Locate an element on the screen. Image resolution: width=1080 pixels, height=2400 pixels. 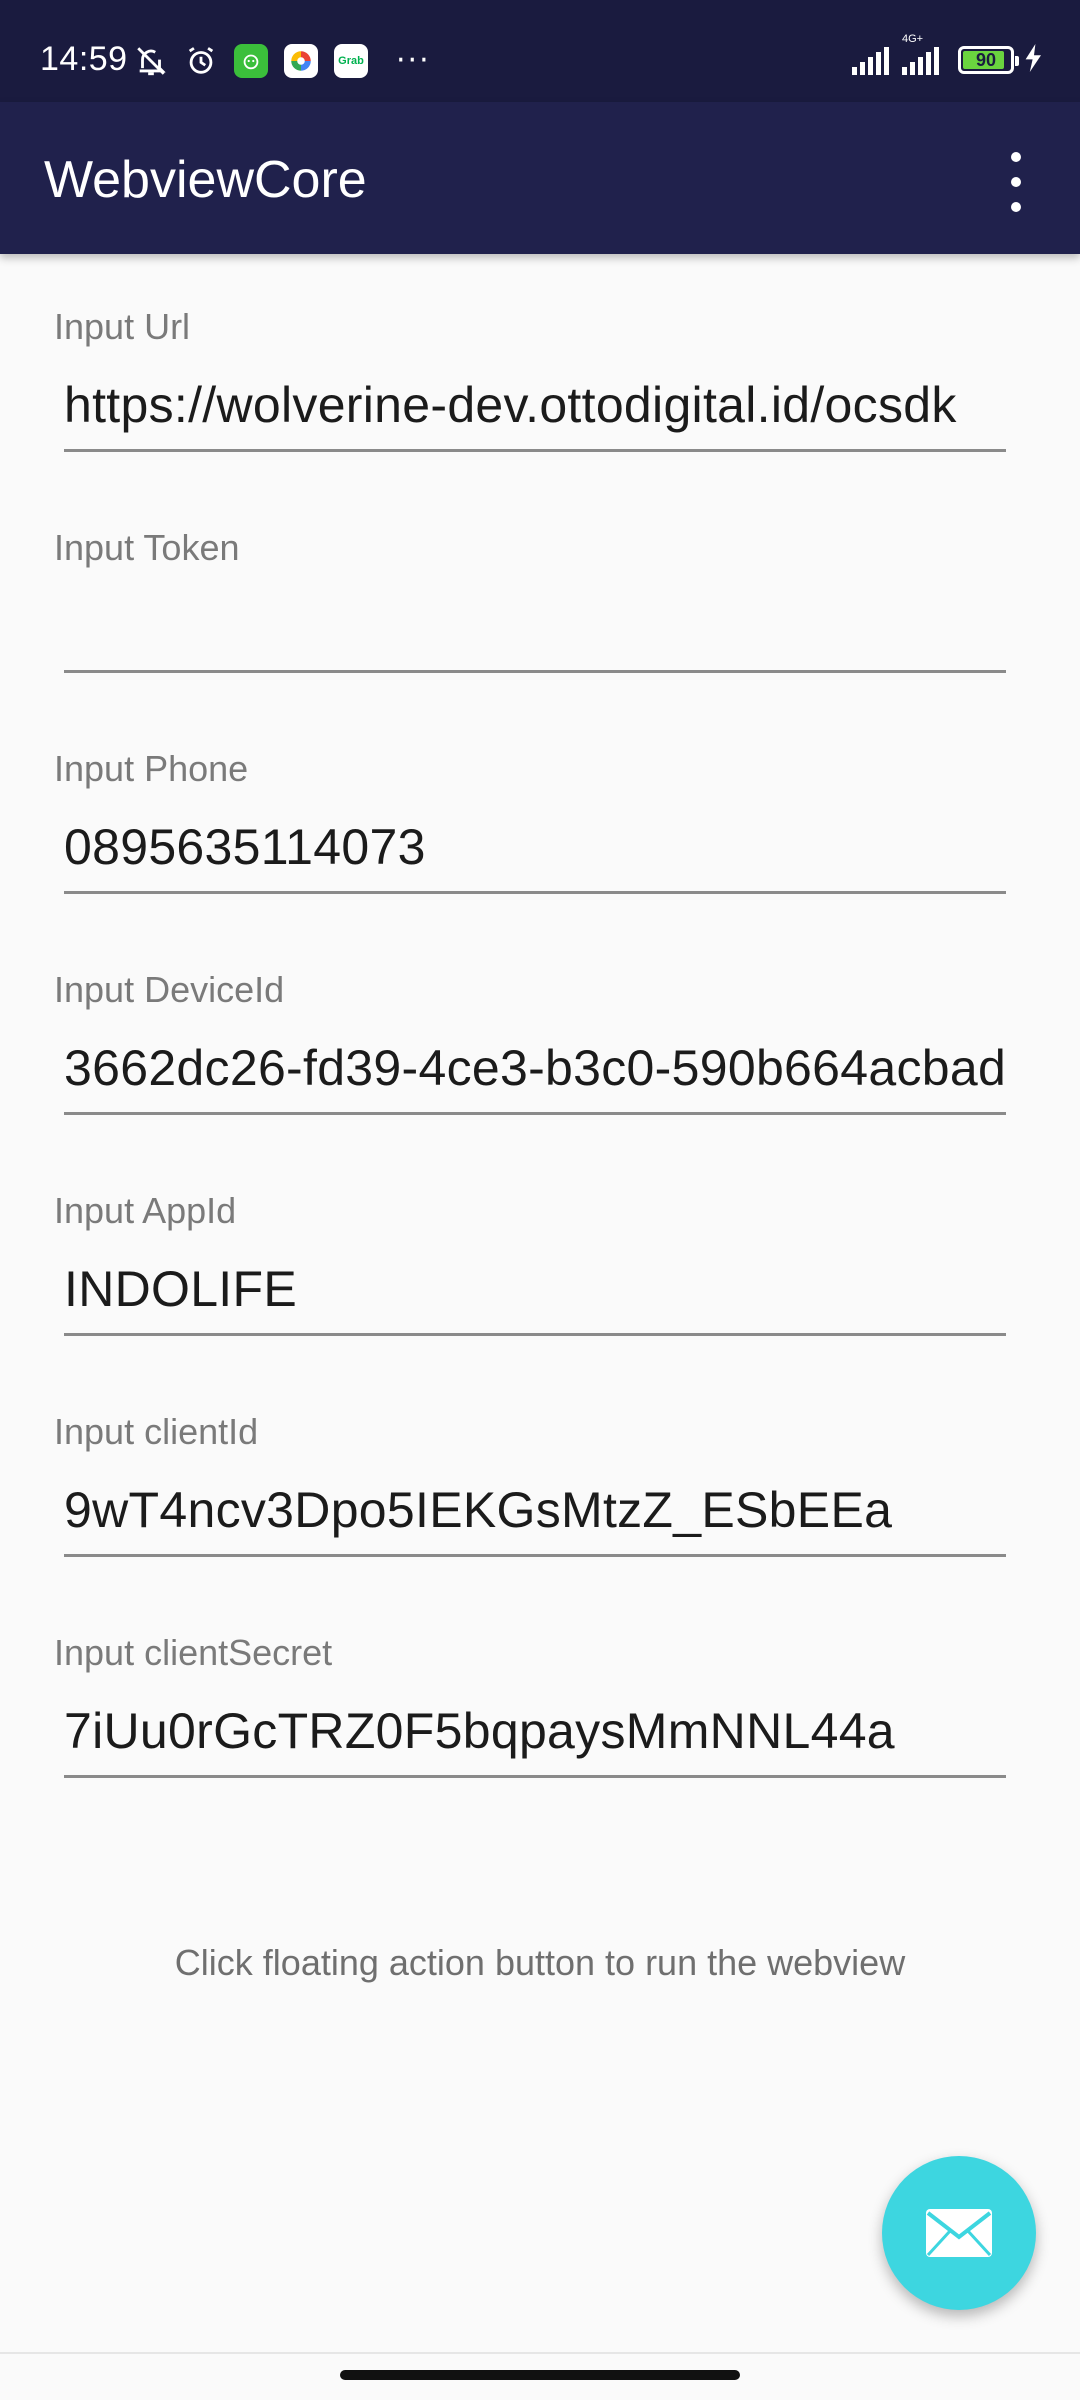
status-system-icons: 4G+ 90 is located at coordinates (948, 54).